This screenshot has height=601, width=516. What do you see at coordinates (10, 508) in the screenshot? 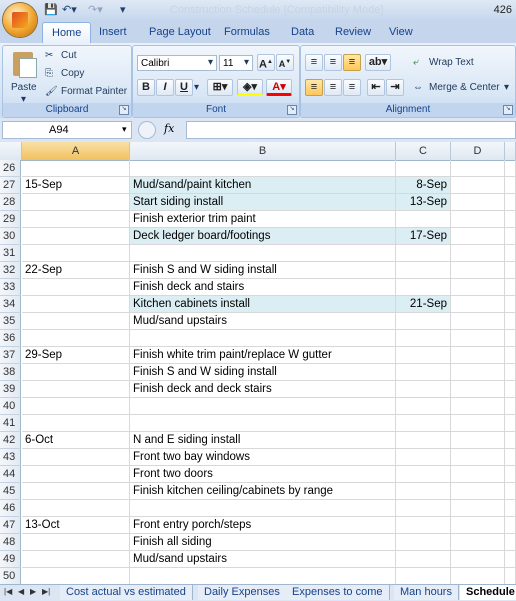
I see `row-header: 46` at bounding box center [10, 508].